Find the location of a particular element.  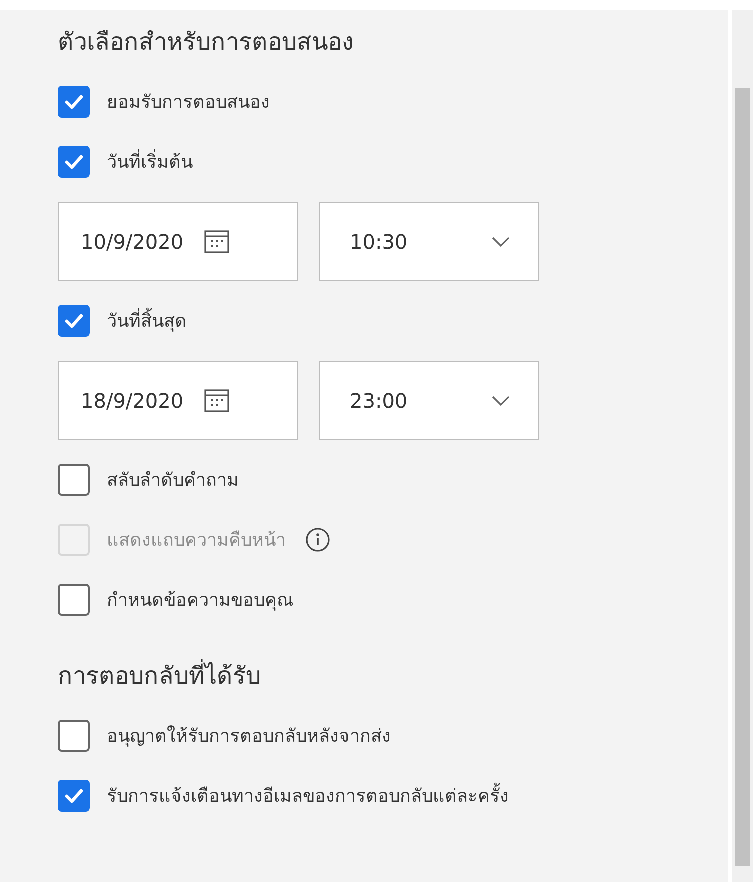

checkbox-label: อนุญาตให้รับการตอบกลับหลังจากส่ง is located at coordinates (249, 736).